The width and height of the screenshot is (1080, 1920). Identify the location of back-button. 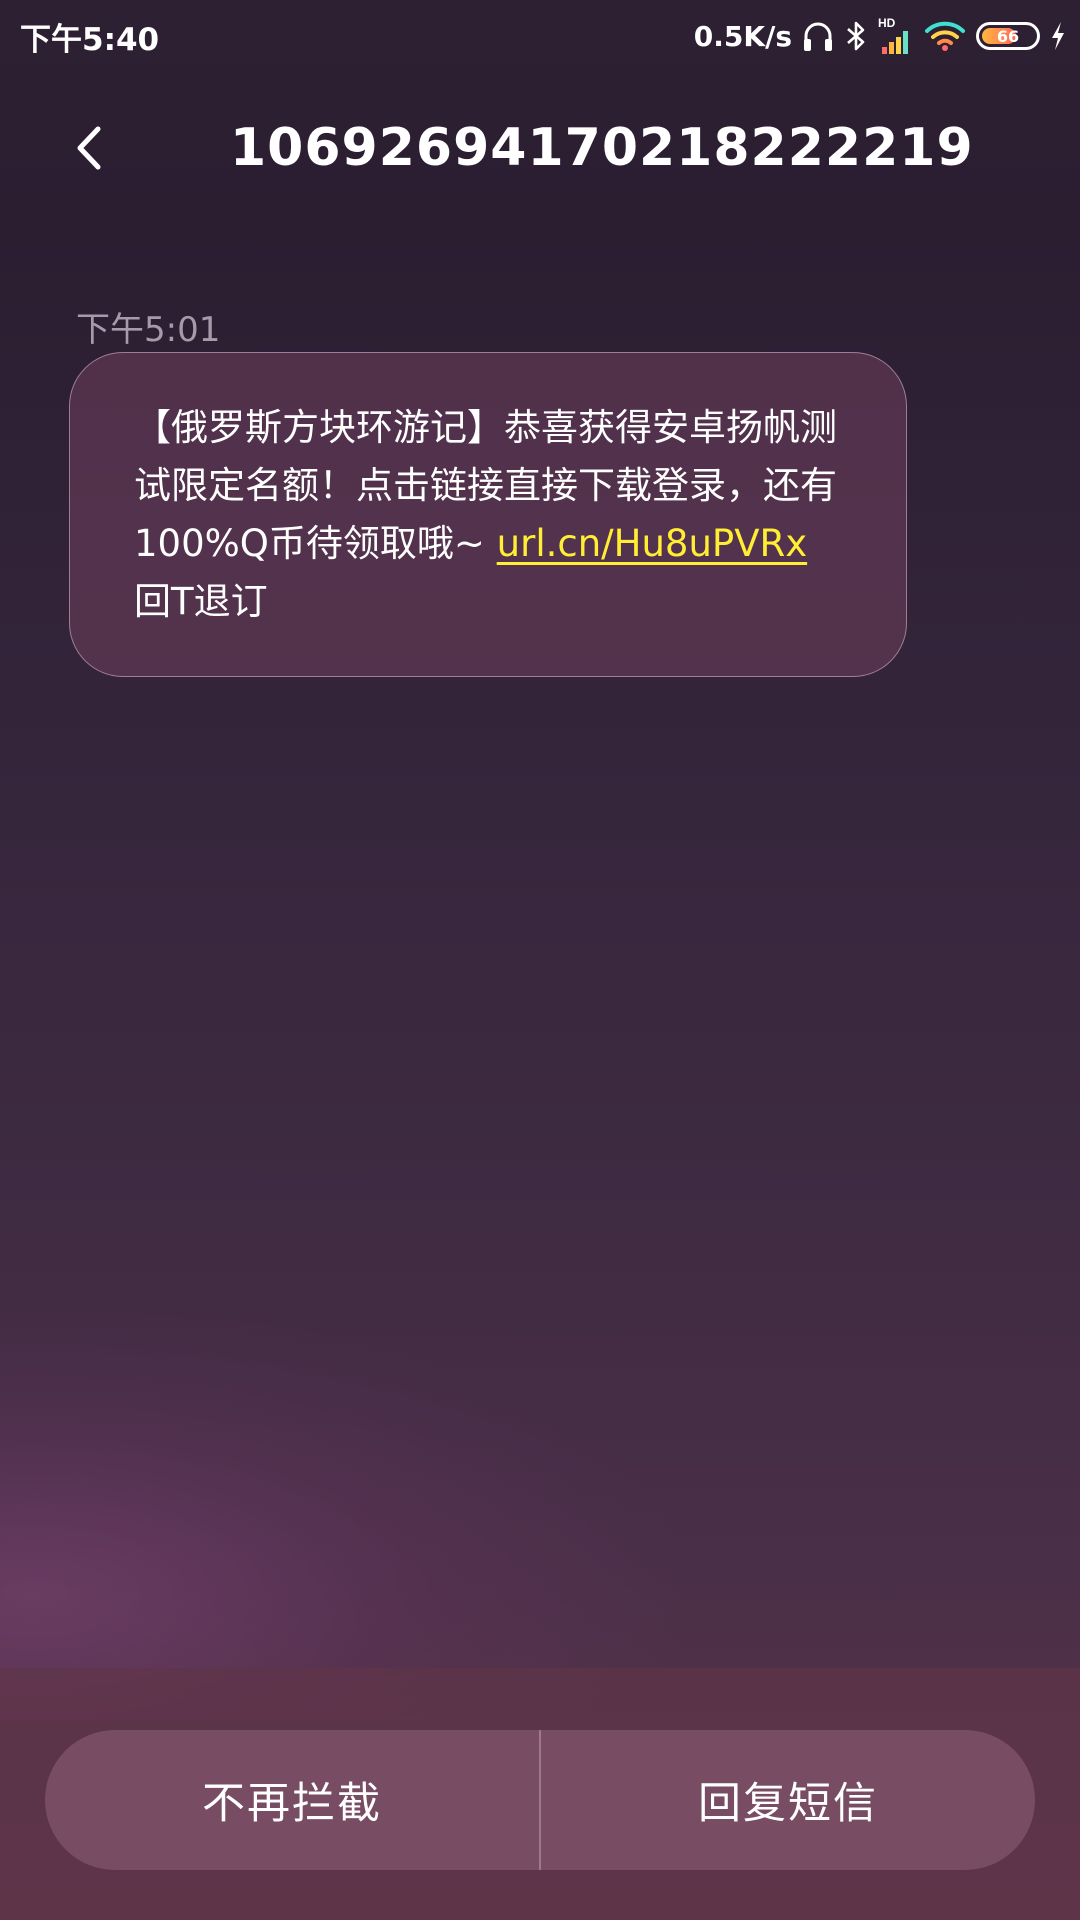
(90, 148).